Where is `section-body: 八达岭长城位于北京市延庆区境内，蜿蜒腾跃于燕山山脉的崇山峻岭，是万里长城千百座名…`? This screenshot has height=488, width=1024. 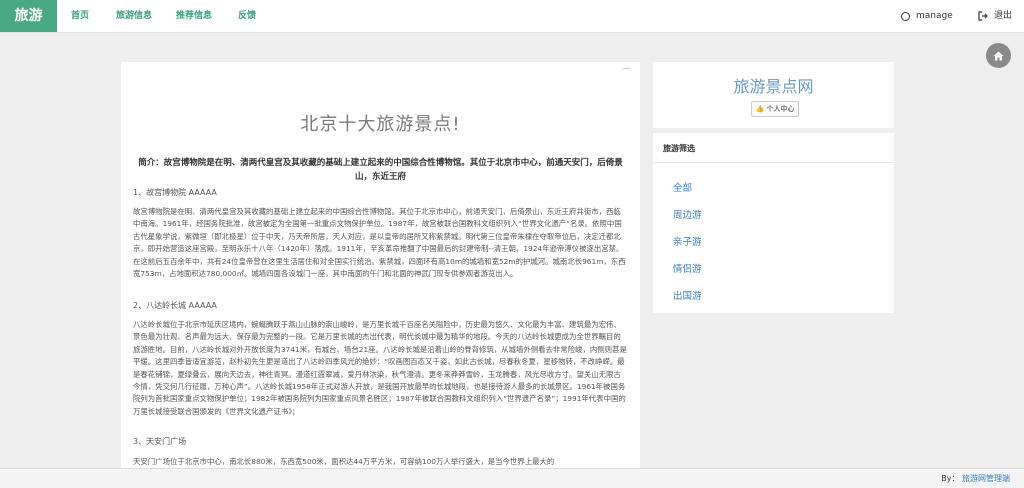 section-body: 八达岭长城位于北京市延庆区境内，蜿蜒腾跃于燕山山脉的崇山峻岭，是万里长城千百座名… is located at coordinates (380, 368).